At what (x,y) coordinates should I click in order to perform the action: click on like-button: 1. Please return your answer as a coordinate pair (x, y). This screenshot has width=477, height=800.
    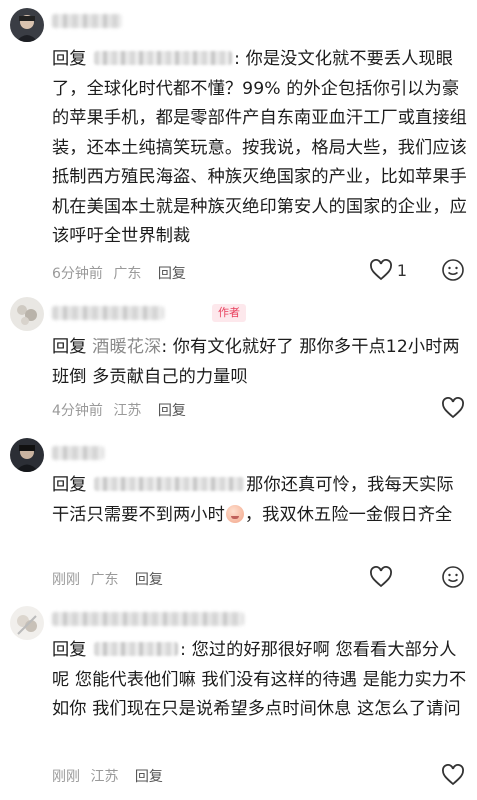
    Looking at the image, I should click on (388, 270).